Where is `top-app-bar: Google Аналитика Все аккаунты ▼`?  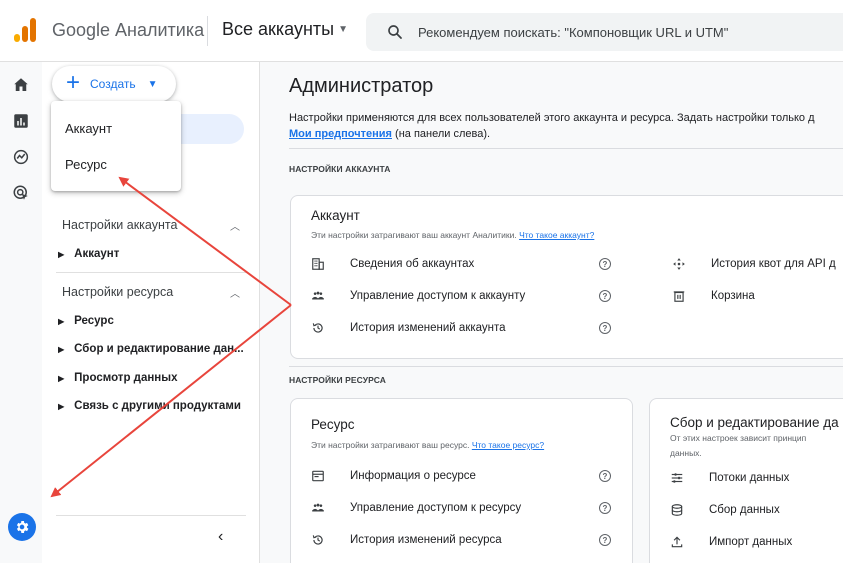
top-app-bar: Google Аналитика Все аккаунты ▼ is located at coordinates (421, 31).